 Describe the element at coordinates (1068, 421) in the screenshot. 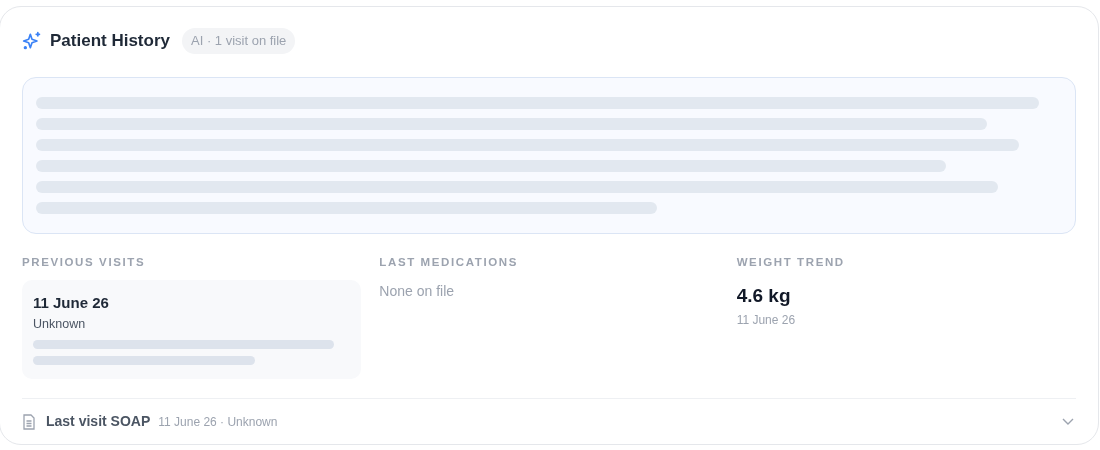

I see `chevron-down-icon` at that location.